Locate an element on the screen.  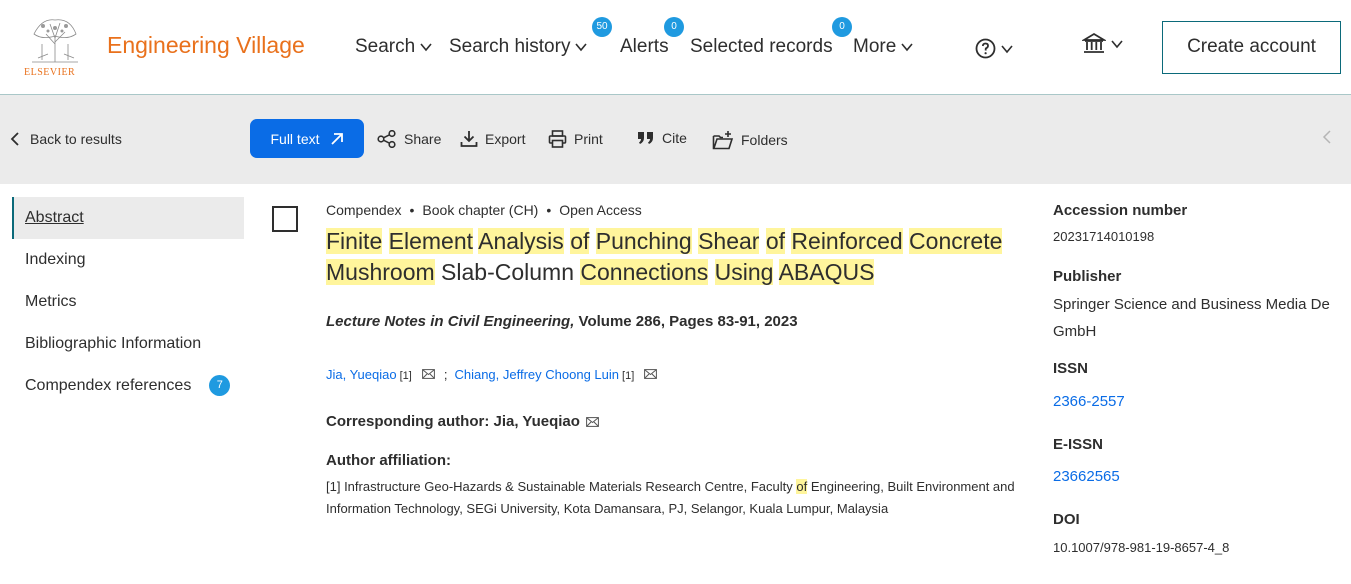
sidebar-item-label: Compendex references is located at coordinates (108, 385).